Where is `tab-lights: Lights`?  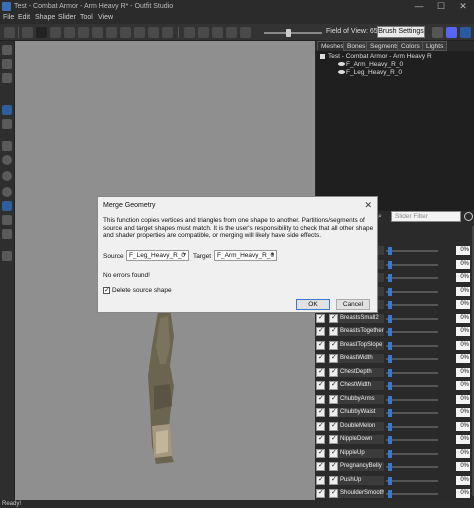
tab-lights: Lights is located at coordinates (435, 46).